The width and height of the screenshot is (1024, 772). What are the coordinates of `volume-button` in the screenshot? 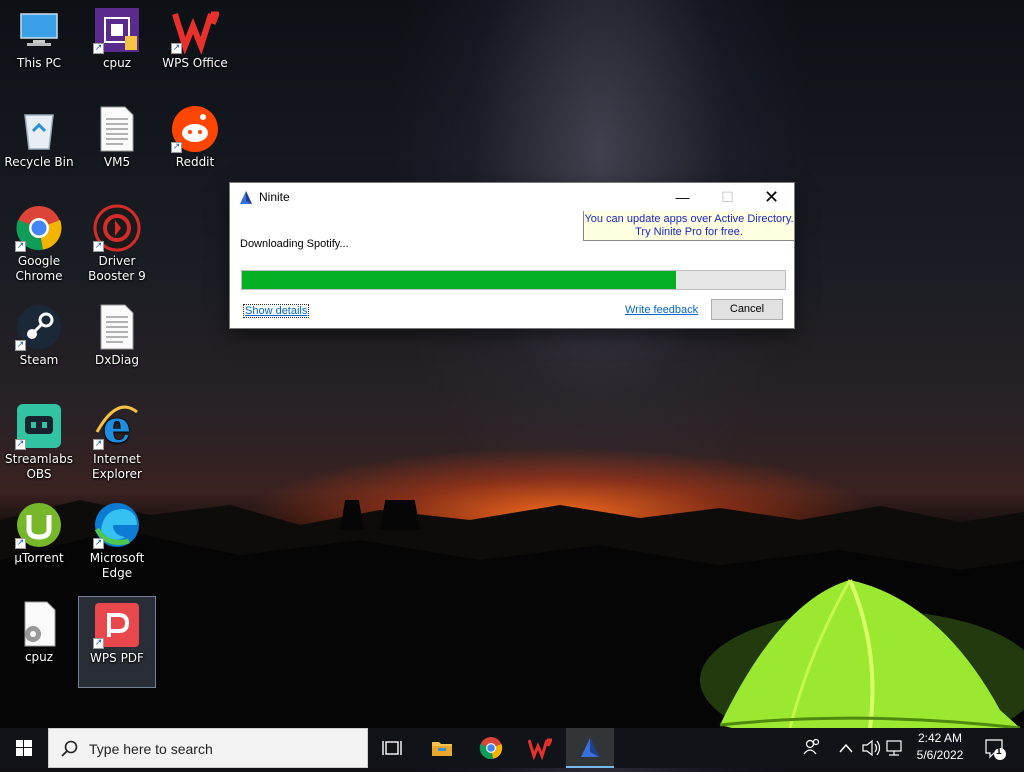 It's located at (871, 748).